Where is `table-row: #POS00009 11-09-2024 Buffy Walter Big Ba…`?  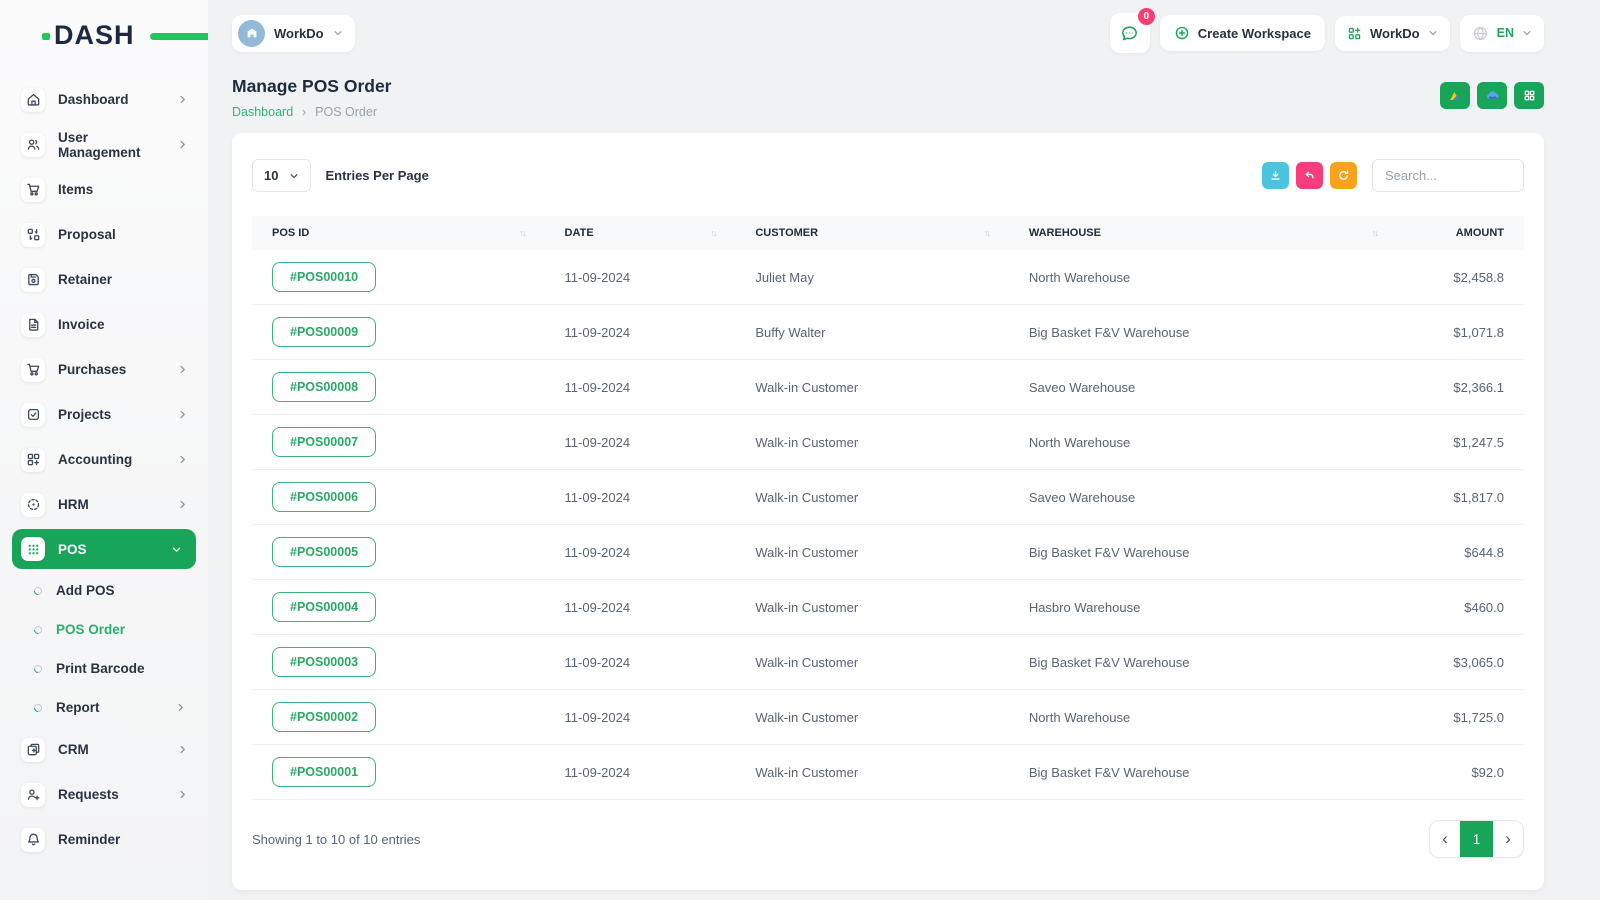
table-row: #POS00009 11-09-2024 Buffy Walter Big Ba… is located at coordinates (888, 332).